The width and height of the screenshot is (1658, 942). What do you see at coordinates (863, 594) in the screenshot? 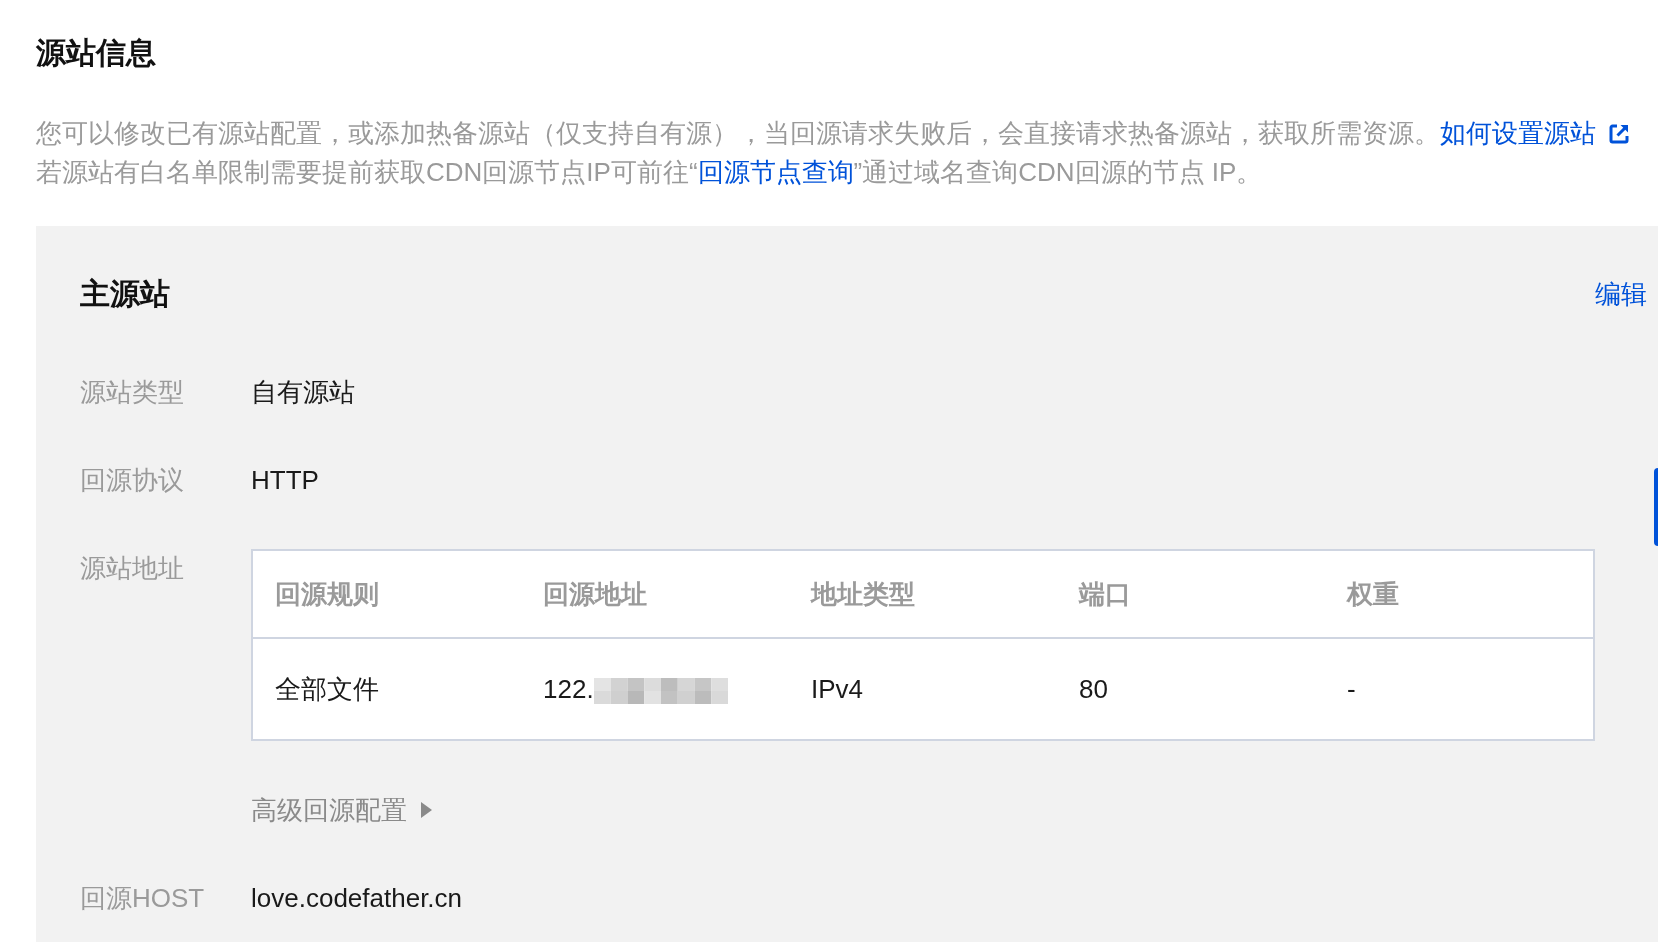
I see `column-header: 地址类型` at bounding box center [863, 594].